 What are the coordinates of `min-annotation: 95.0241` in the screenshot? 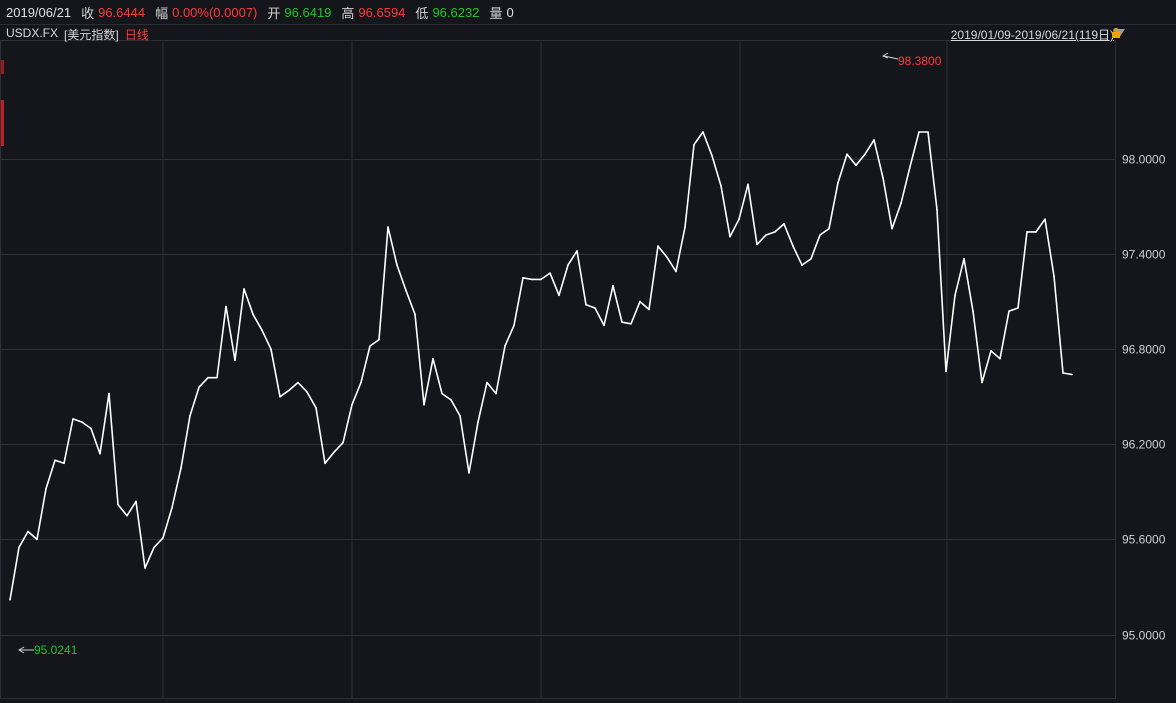 It's located at (56, 650).